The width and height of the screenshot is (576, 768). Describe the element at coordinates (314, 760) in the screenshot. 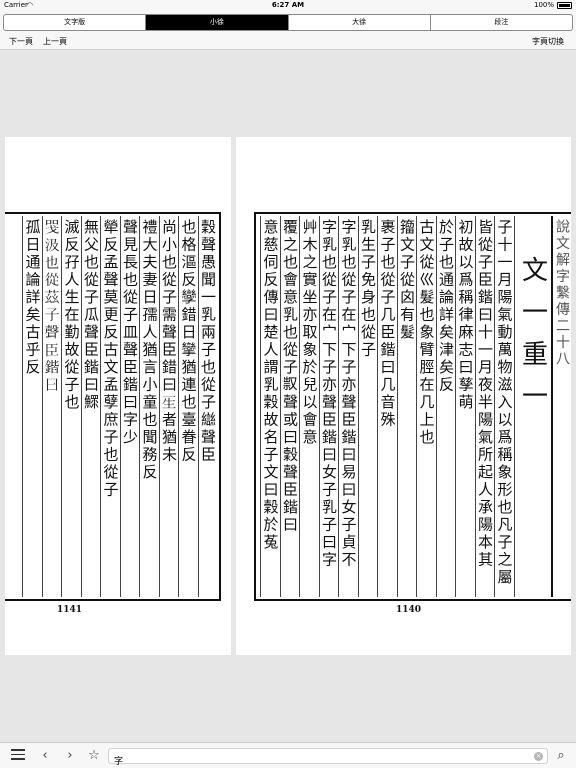

I see `search-input` at that location.